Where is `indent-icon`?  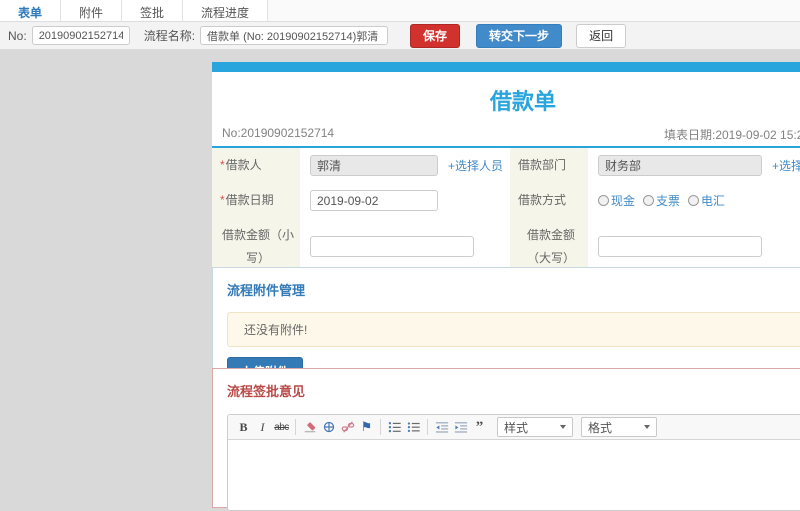
indent-icon is located at coordinates (460, 427).